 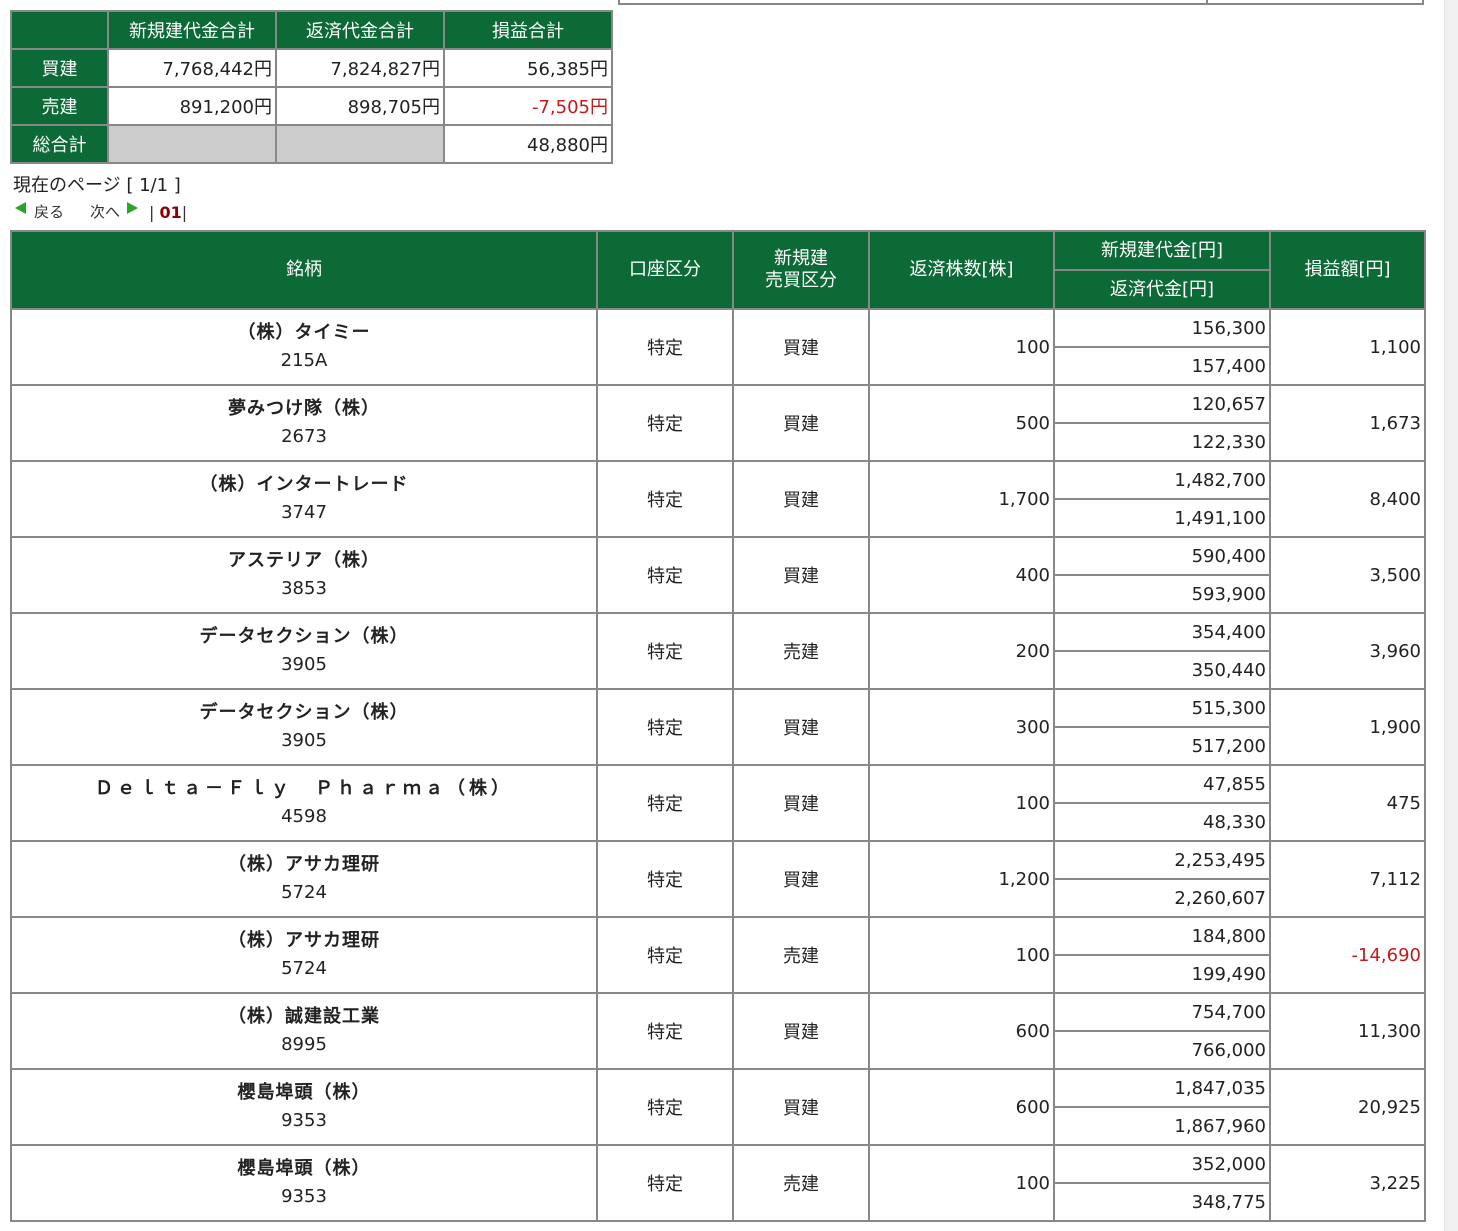 I want to click on open-amount: 120,657, so click(x=1162, y=404).